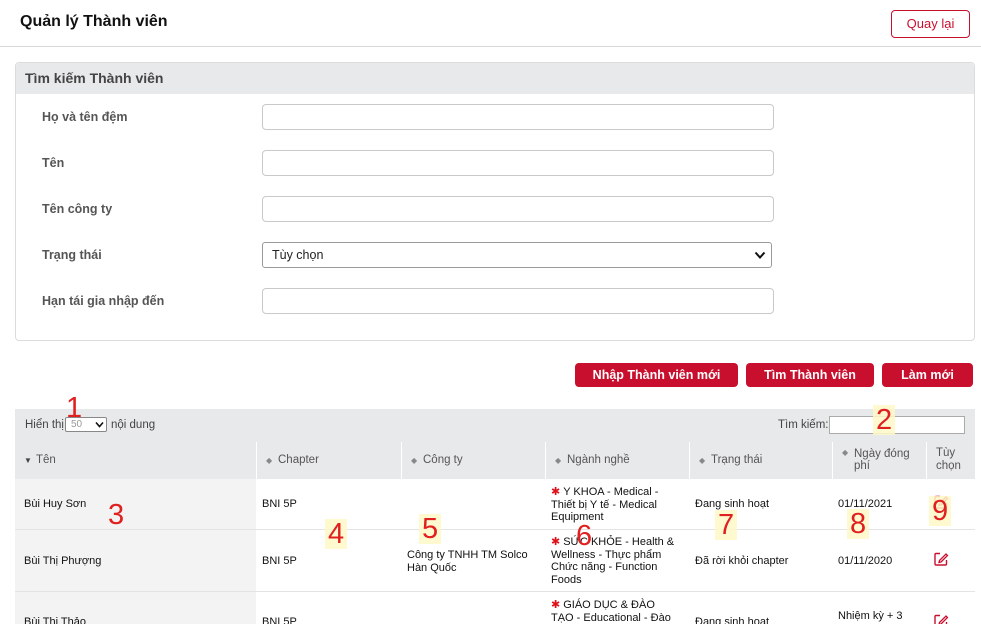  I want to click on cell-name: Bùi Thị Phượng, so click(135, 560).